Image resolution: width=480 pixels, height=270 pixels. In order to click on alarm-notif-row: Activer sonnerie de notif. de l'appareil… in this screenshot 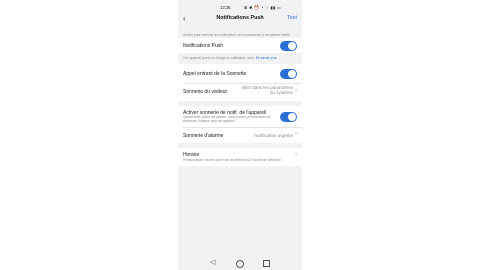, I will do `click(240, 115)`.